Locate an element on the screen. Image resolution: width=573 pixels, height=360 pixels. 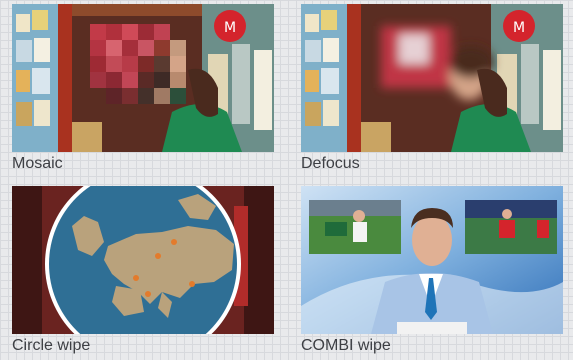
defocus-caption: Defocus is located at coordinates (330, 163).